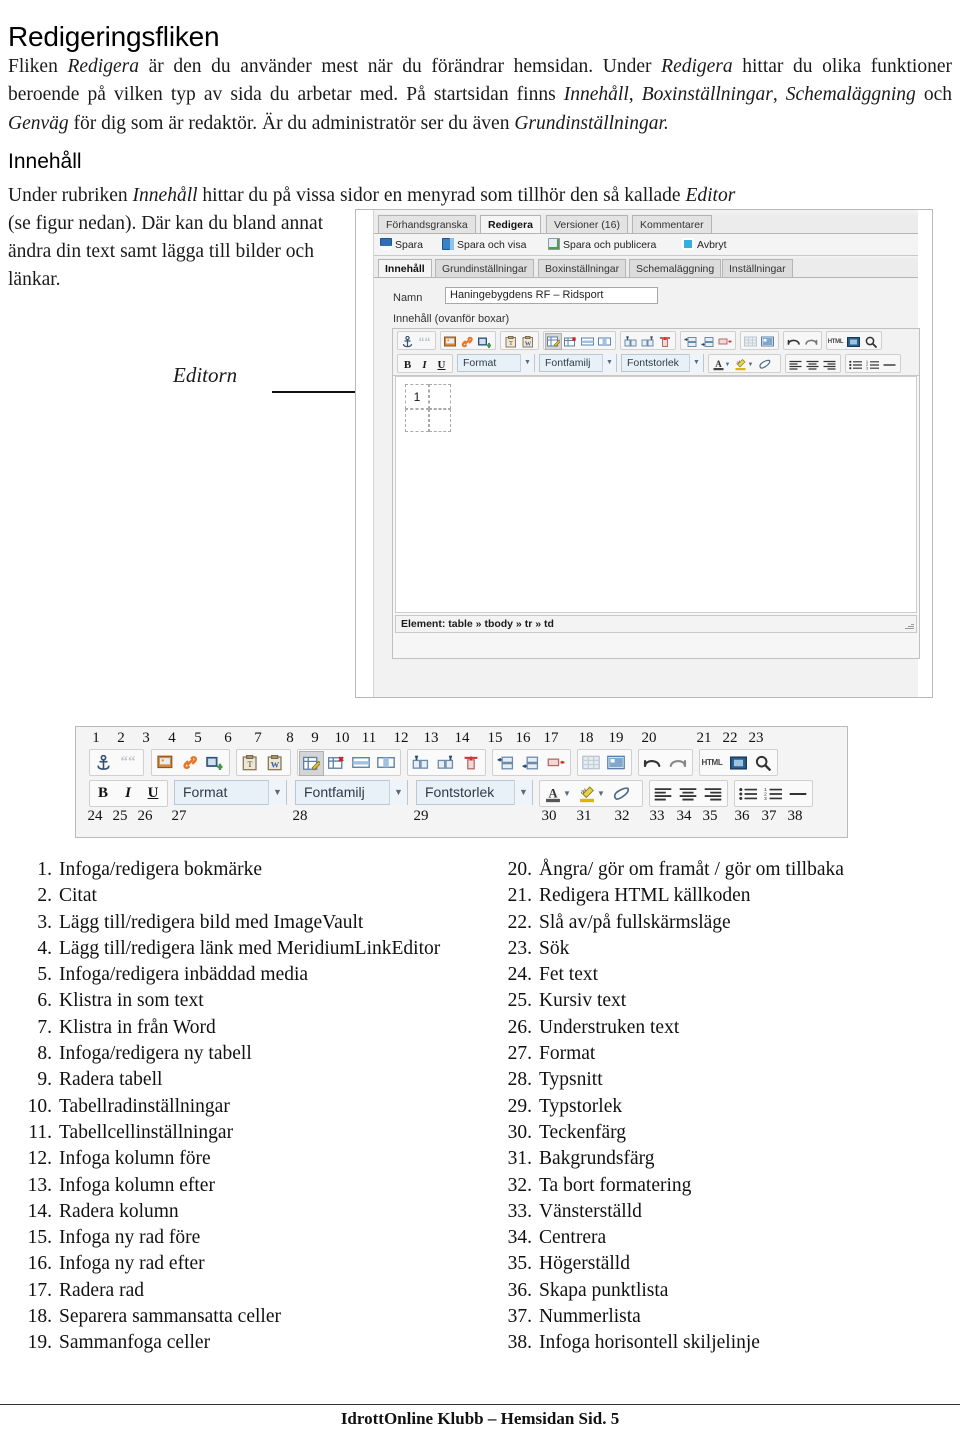 The image size is (960, 1431). I want to click on tab-redigera: Redigera, so click(510, 224).